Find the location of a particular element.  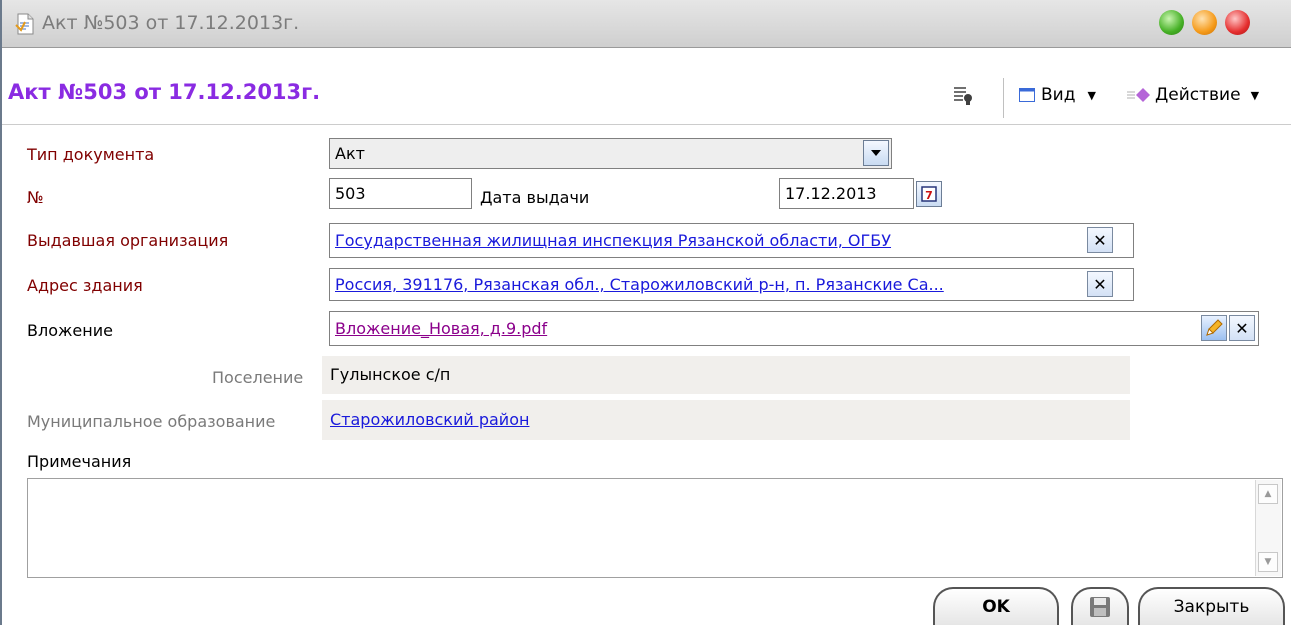

calendar-icon: 7 is located at coordinates (929, 194).